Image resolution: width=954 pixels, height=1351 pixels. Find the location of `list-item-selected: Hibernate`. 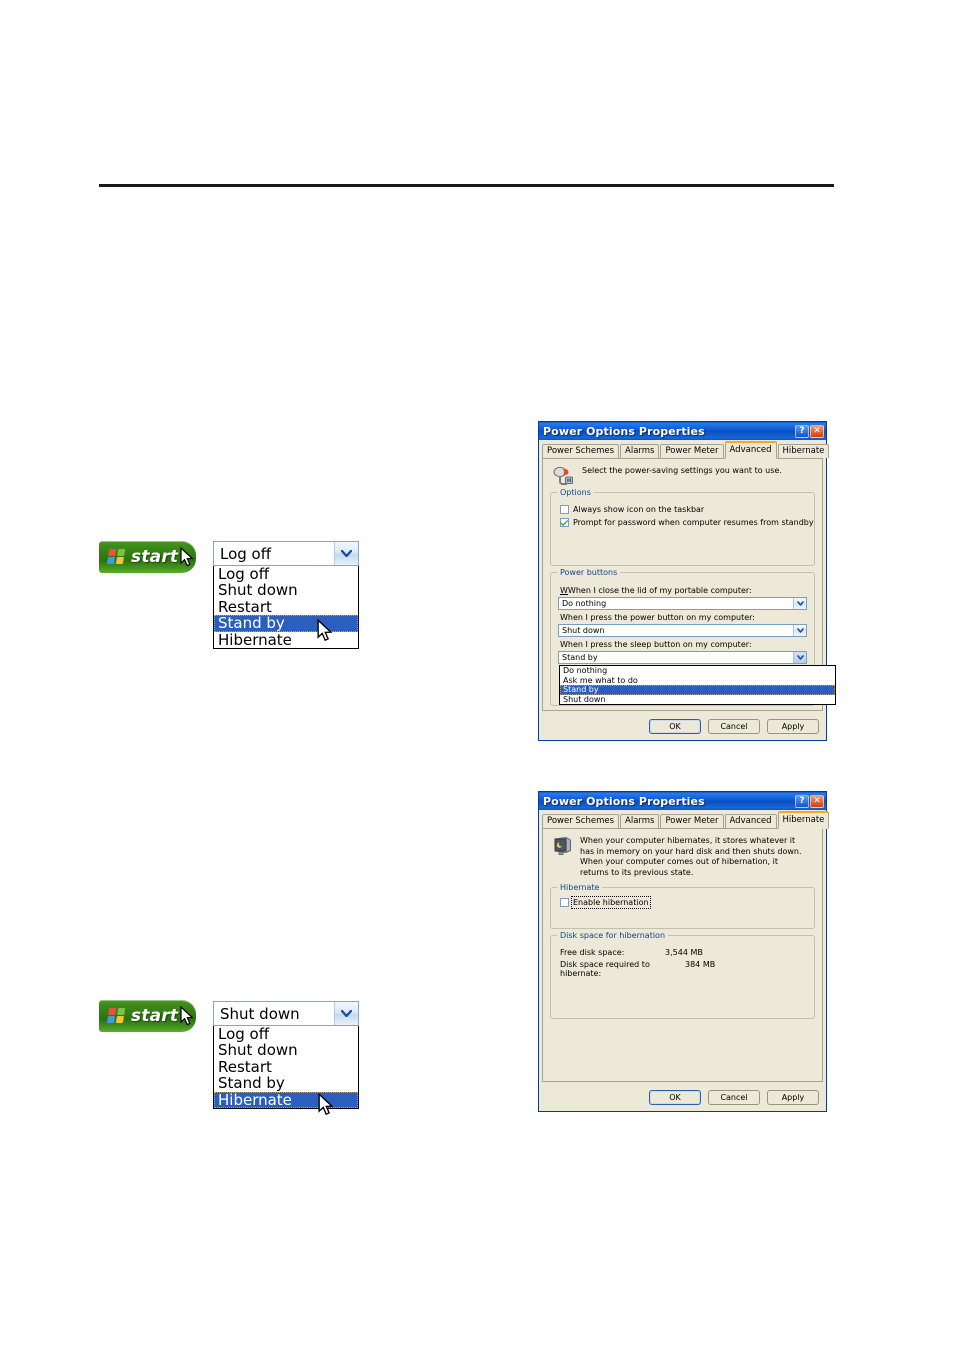

list-item-selected: Hibernate is located at coordinates (286, 1099).